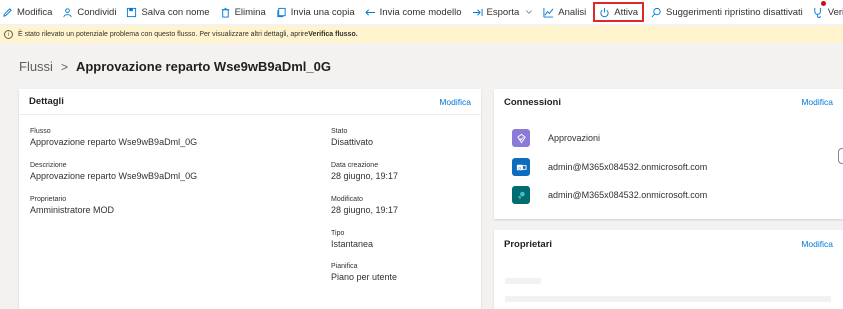 The width and height of the screenshot is (843, 309). I want to click on connection-label: Approvazioni, so click(574, 138).